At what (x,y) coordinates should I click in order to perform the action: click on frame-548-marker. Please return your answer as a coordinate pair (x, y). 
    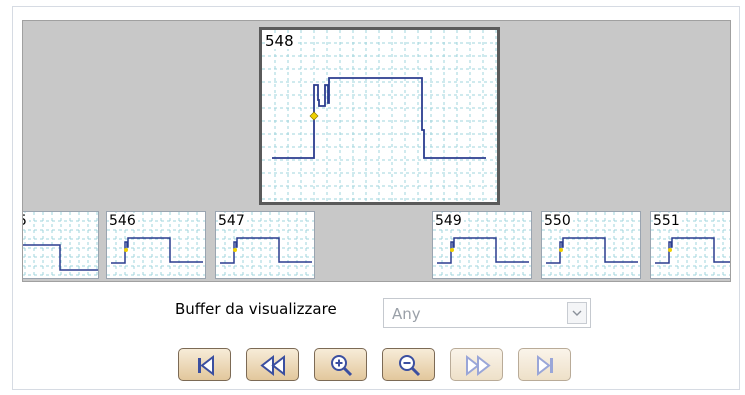
    Looking at the image, I should click on (314, 116).